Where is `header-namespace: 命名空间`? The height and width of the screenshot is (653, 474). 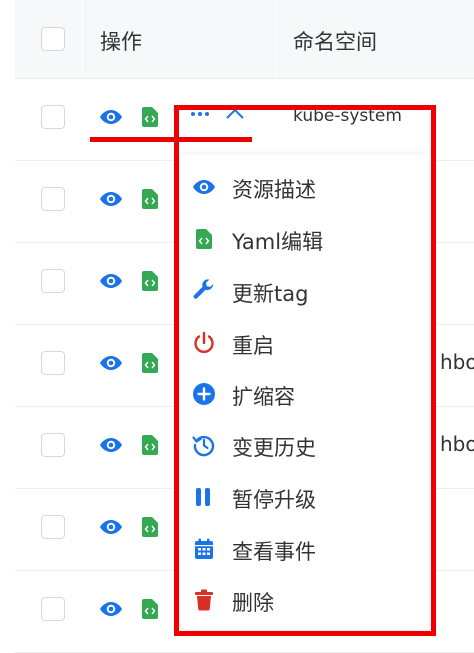 header-namespace: 命名空间 is located at coordinates (335, 42).